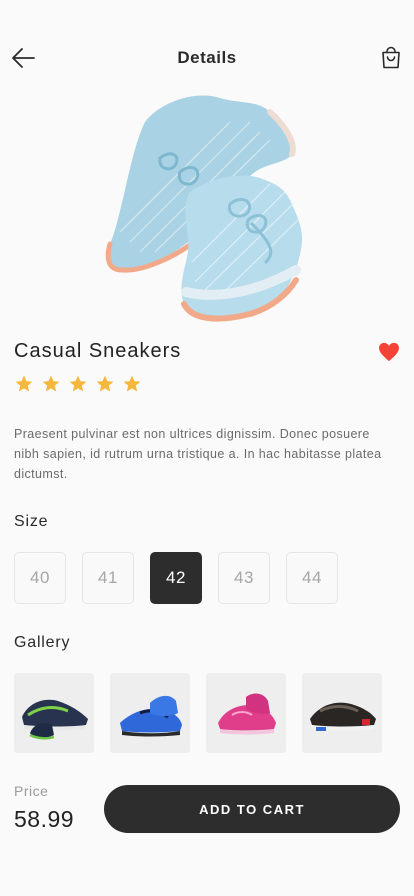  I want to click on gallery, so click(198, 713).